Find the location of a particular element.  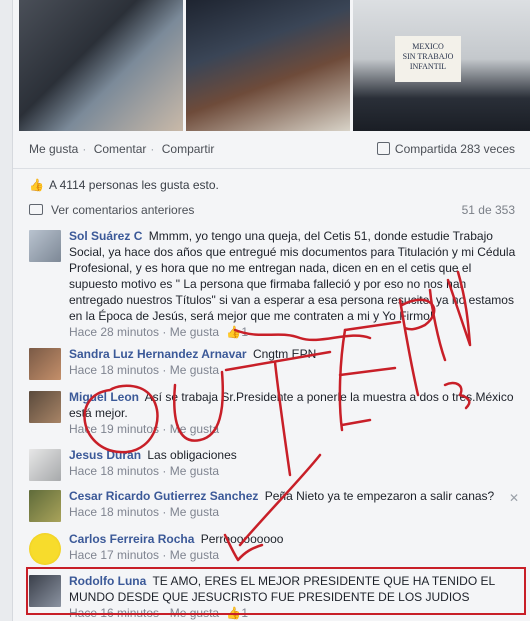

commenter-name: Miguel Leon is located at coordinates (104, 397).